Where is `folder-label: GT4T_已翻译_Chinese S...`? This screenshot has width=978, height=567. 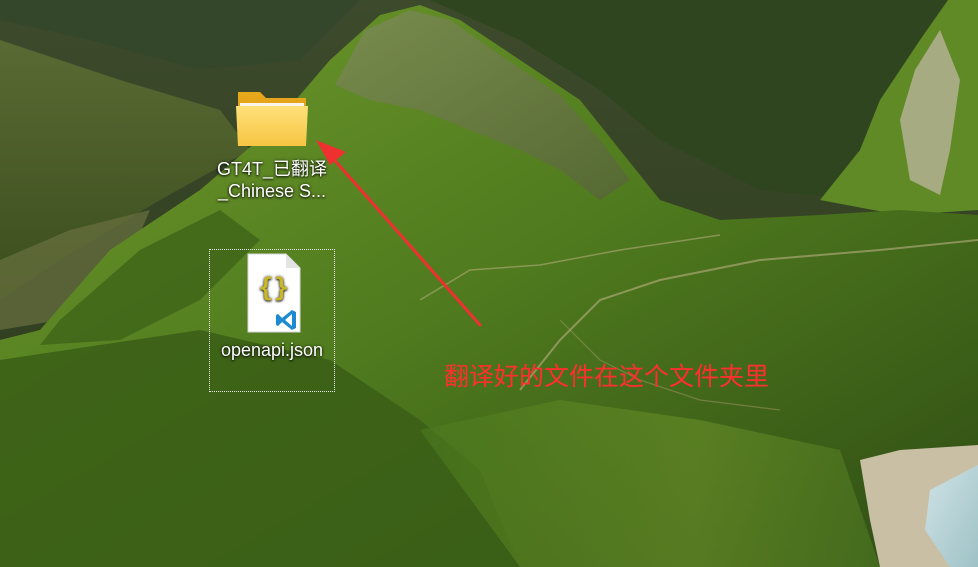
folder-label: GT4T_已翻译_Chinese S... is located at coordinates (271, 180).